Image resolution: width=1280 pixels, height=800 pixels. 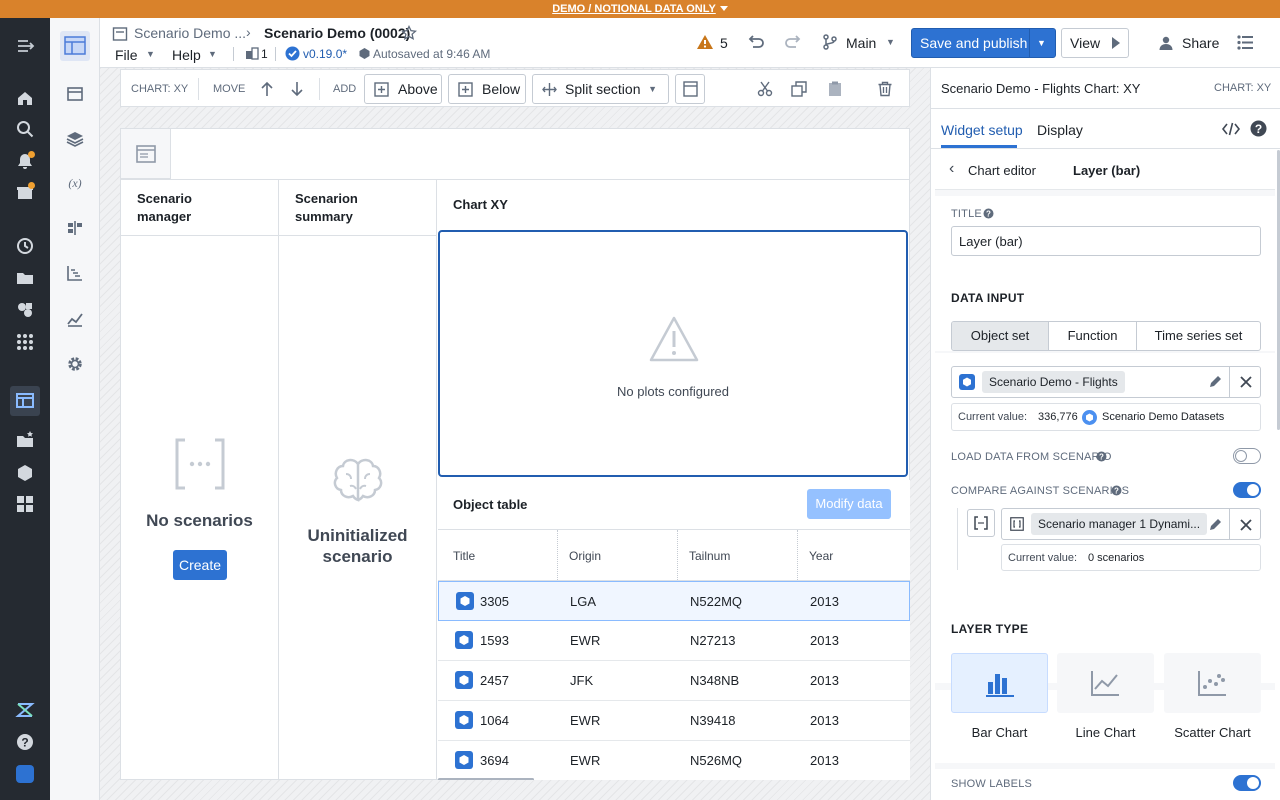 I want to click on cell-title: 3694, so click(x=494, y=760).